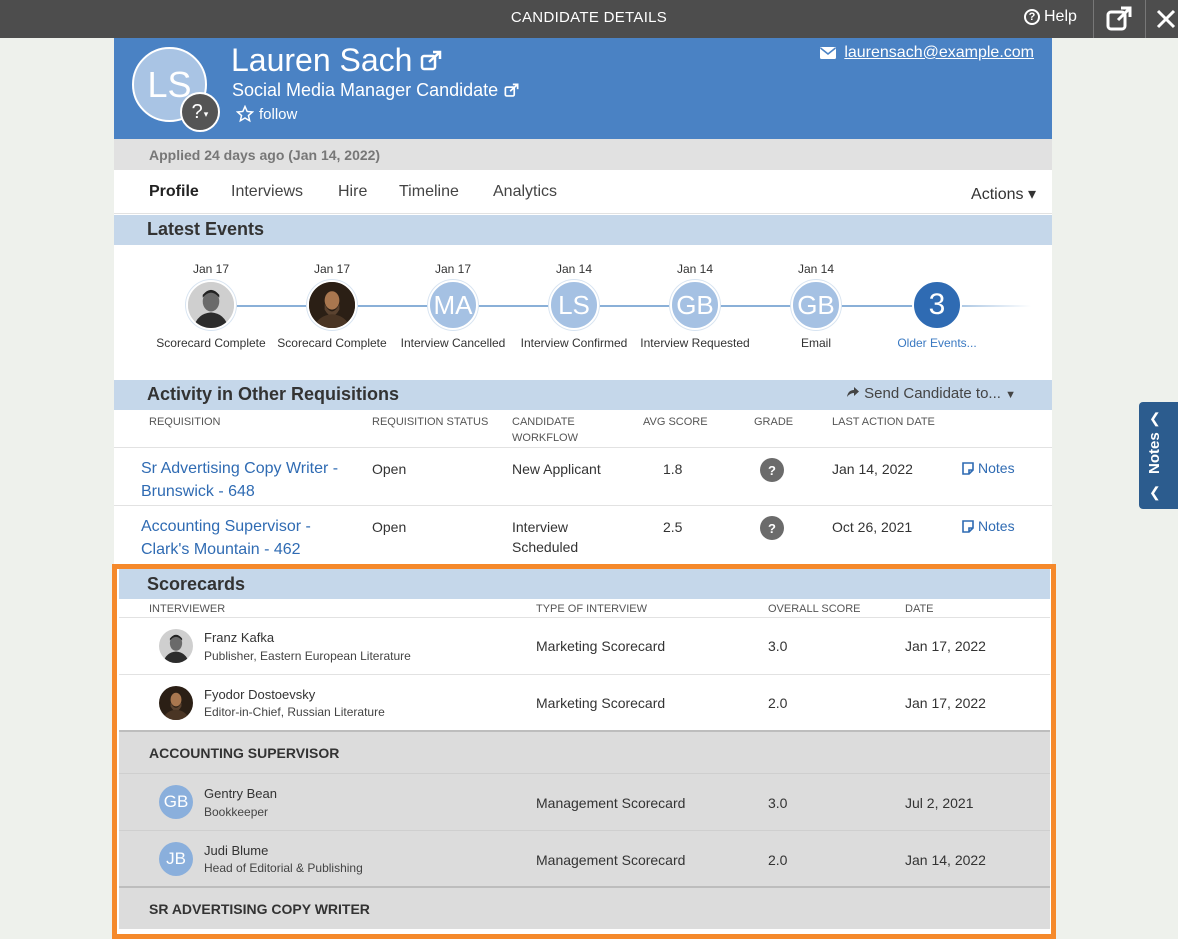 The width and height of the screenshot is (1178, 939). I want to click on interviewer-name: Judi Blume, so click(236, 850).